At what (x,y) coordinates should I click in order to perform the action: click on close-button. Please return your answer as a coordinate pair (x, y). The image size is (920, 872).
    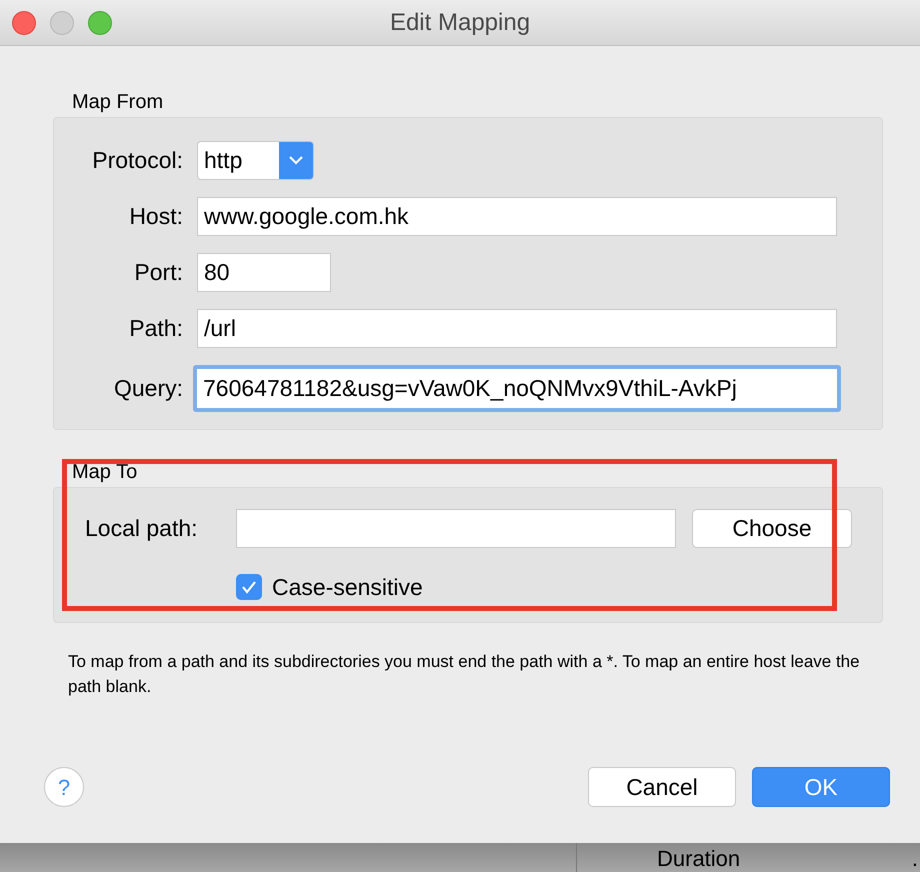
    Looking at the image, I should click on (24, 22).